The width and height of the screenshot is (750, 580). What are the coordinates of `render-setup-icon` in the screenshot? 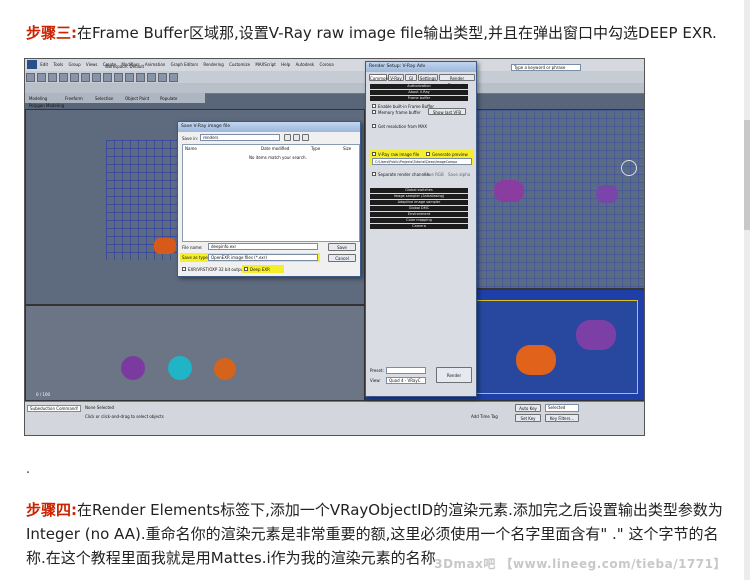 It's located at (162, 77).